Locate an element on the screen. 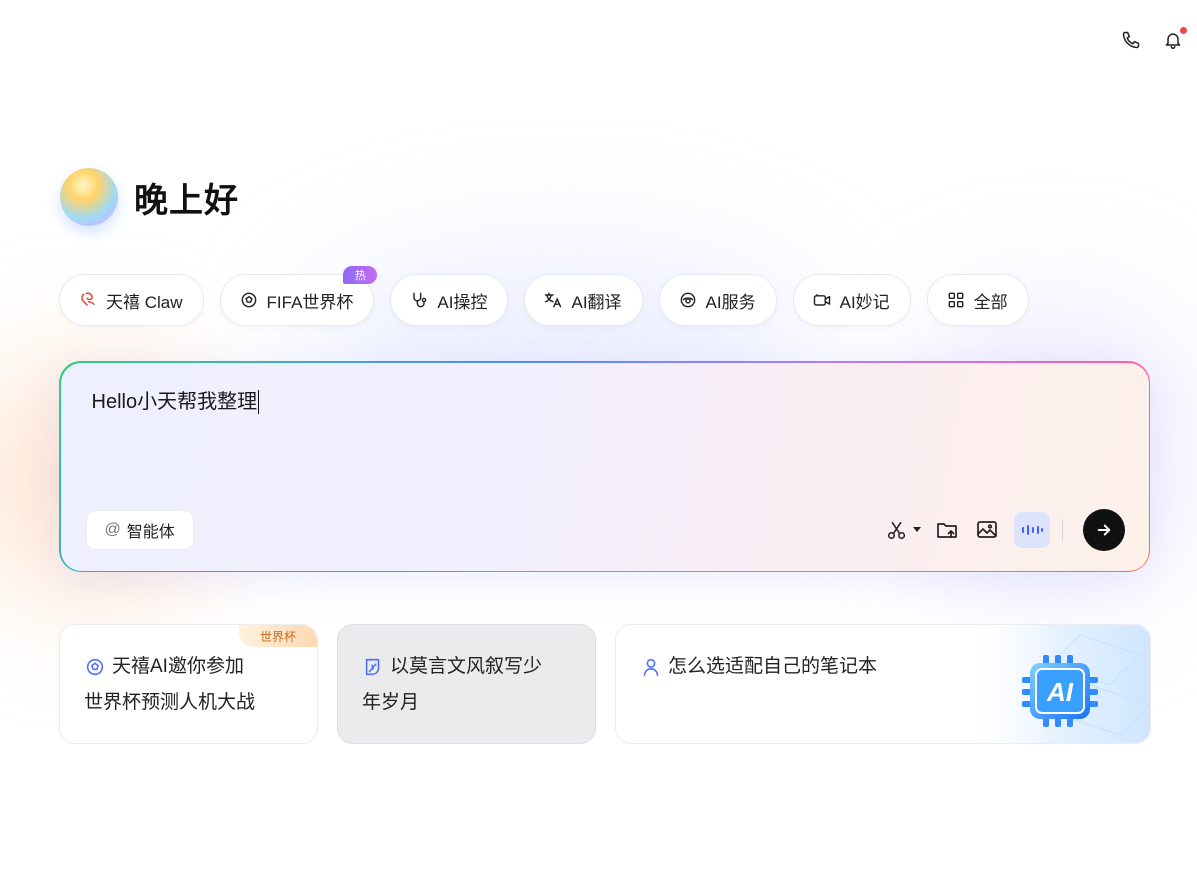 The width and height of the screenshot is (1197, 882). control-icon is located at coordinates (420, 300).